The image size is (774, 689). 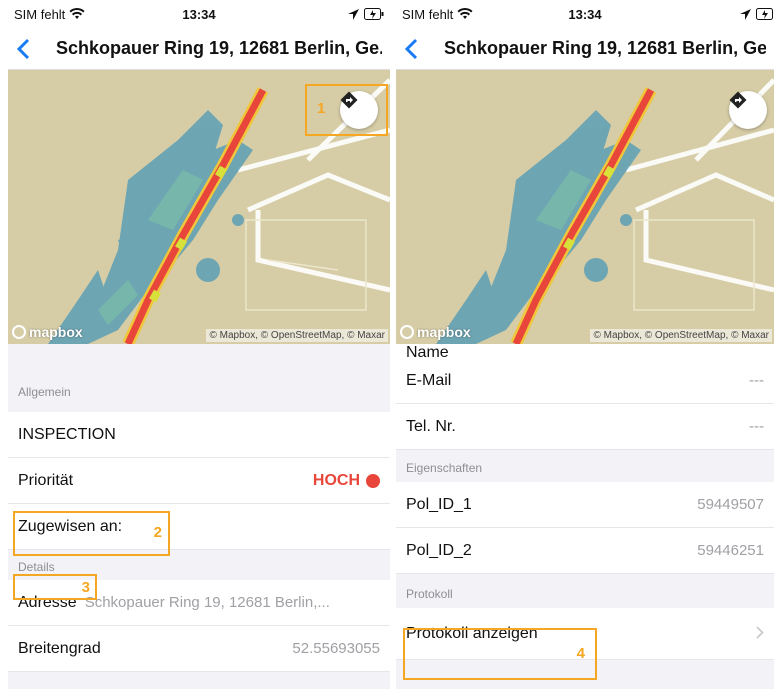 What do you see at coordinates (585, 381) in the screenshot?
I see `email-row: E-Mail ---` at bounding box center [585, 381].